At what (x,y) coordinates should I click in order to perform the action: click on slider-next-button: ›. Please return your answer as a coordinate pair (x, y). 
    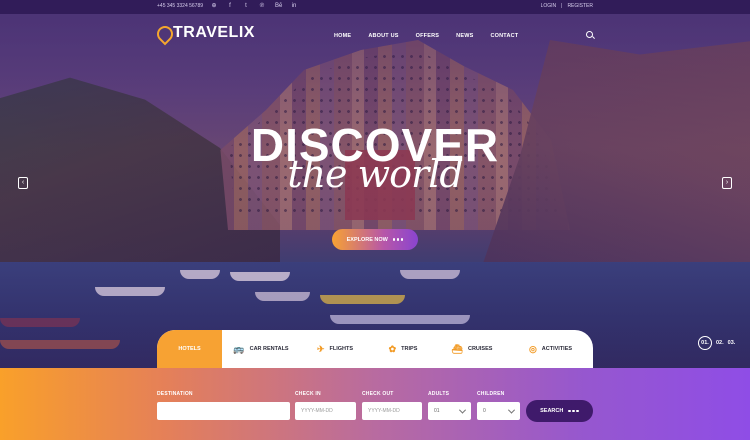
    Looking at the image, I should click on (727, 183).